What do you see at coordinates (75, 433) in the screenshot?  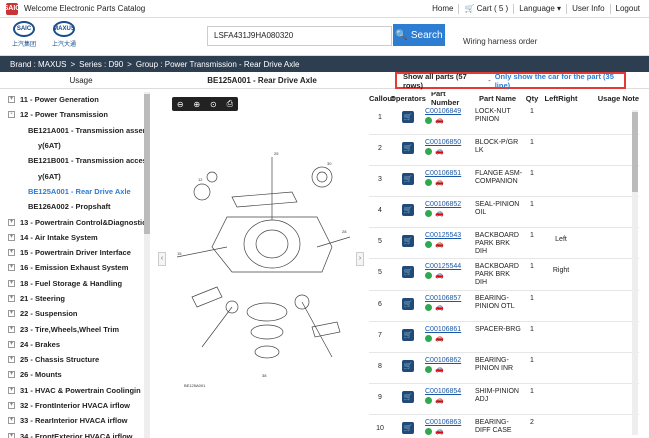 I see `tree-node: +34 - FrontExterior HVACA irflow` at bounding box center [75, 433].